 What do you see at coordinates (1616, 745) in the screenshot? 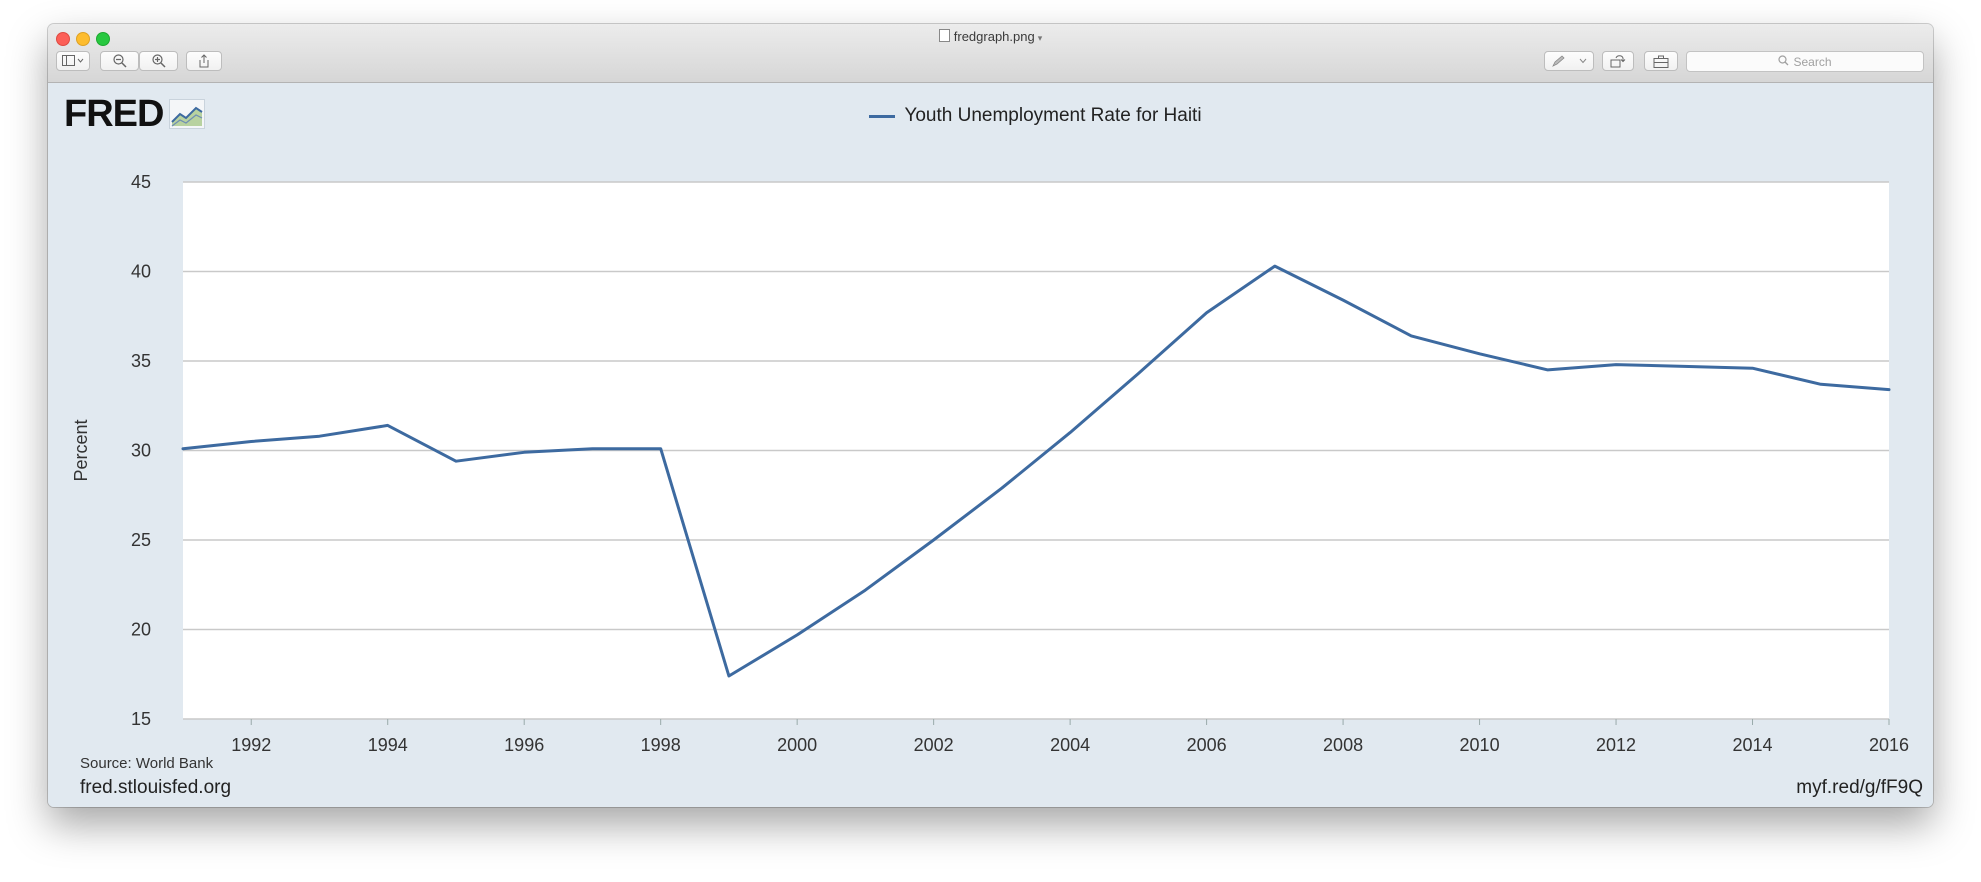
I see `x-tick-label: 2012` at bounding box center [1616, 745].